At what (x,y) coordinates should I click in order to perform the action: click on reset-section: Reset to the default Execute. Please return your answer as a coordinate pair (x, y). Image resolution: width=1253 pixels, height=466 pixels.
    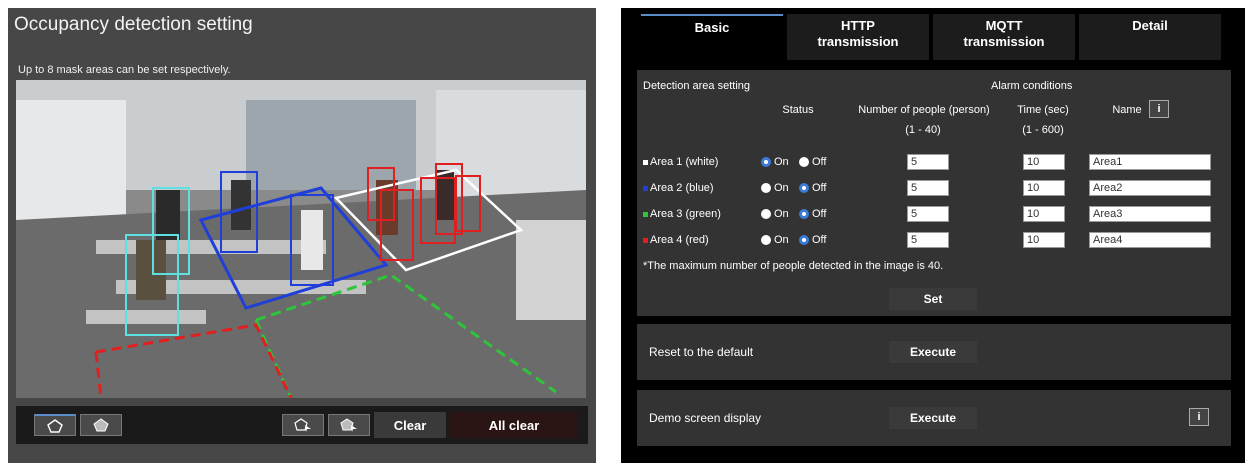
    Looking at the image, I should click on (934, 352).